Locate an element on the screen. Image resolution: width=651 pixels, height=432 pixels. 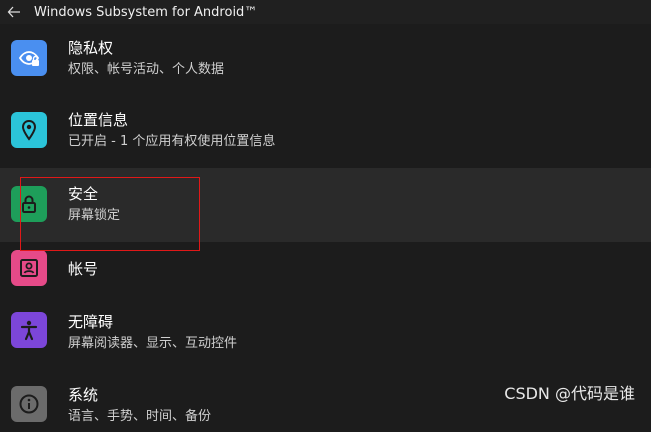
info-icon is located at coordinates (29, 404).